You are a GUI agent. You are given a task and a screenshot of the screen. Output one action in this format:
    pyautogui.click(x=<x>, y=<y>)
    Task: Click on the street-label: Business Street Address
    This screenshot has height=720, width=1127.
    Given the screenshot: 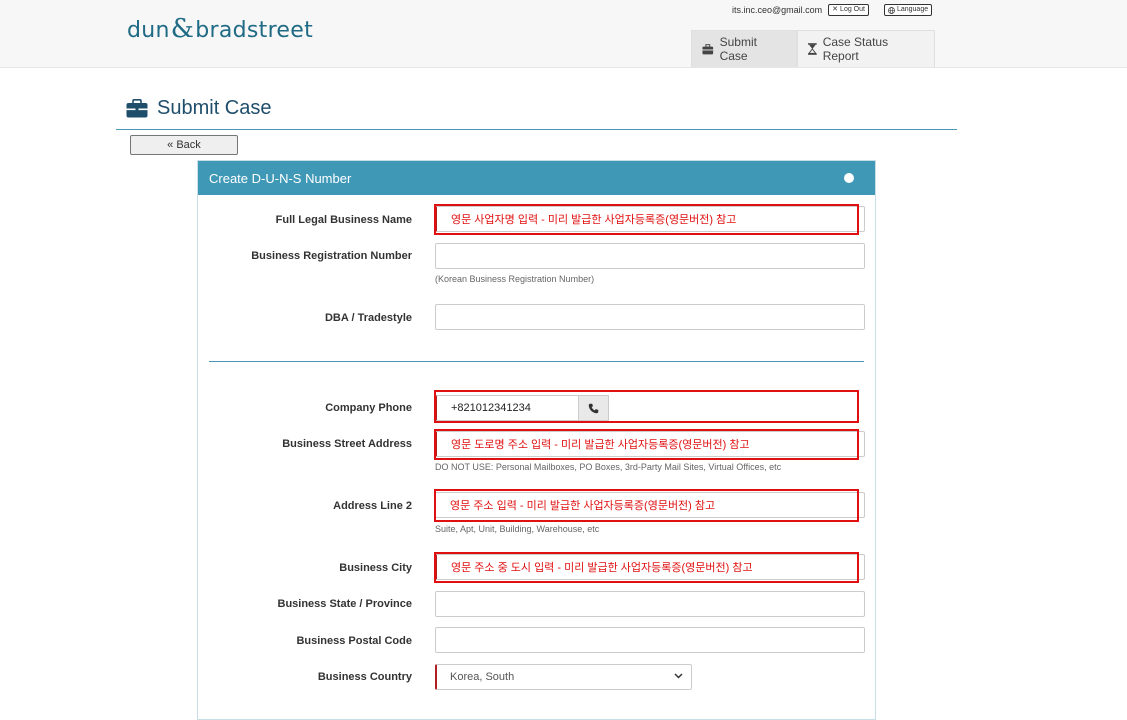 What is the action you would take?
    pyautogui.click(x=347, y=444)
    